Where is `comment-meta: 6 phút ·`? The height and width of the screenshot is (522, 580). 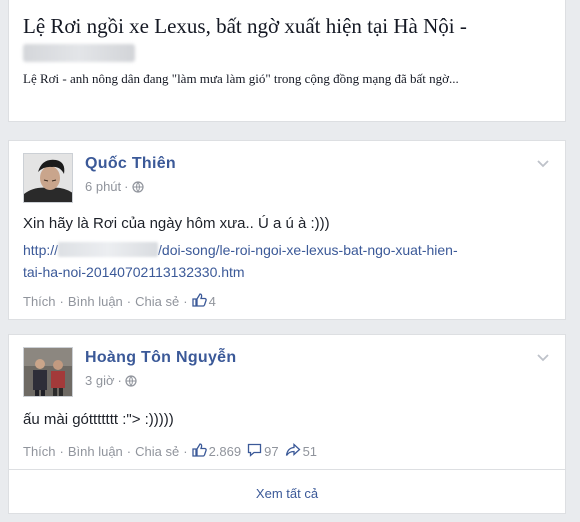
comment-meta: 6 phút · is located at coordinates (114, 187).